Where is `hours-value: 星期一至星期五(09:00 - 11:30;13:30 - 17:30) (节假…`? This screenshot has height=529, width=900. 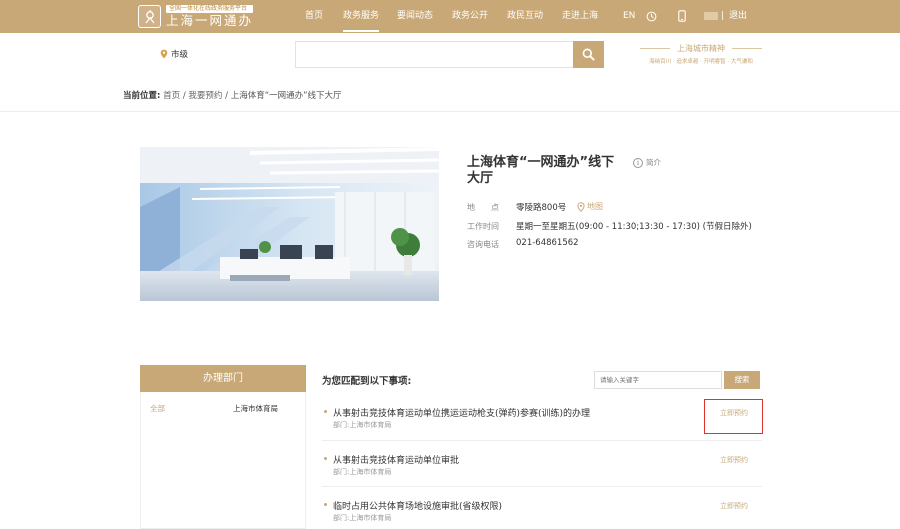 hours-value: 星期一至星期五(09:00 - 11:30;13:30 - 17:30) (节假… is located at coordinates (634, 227).